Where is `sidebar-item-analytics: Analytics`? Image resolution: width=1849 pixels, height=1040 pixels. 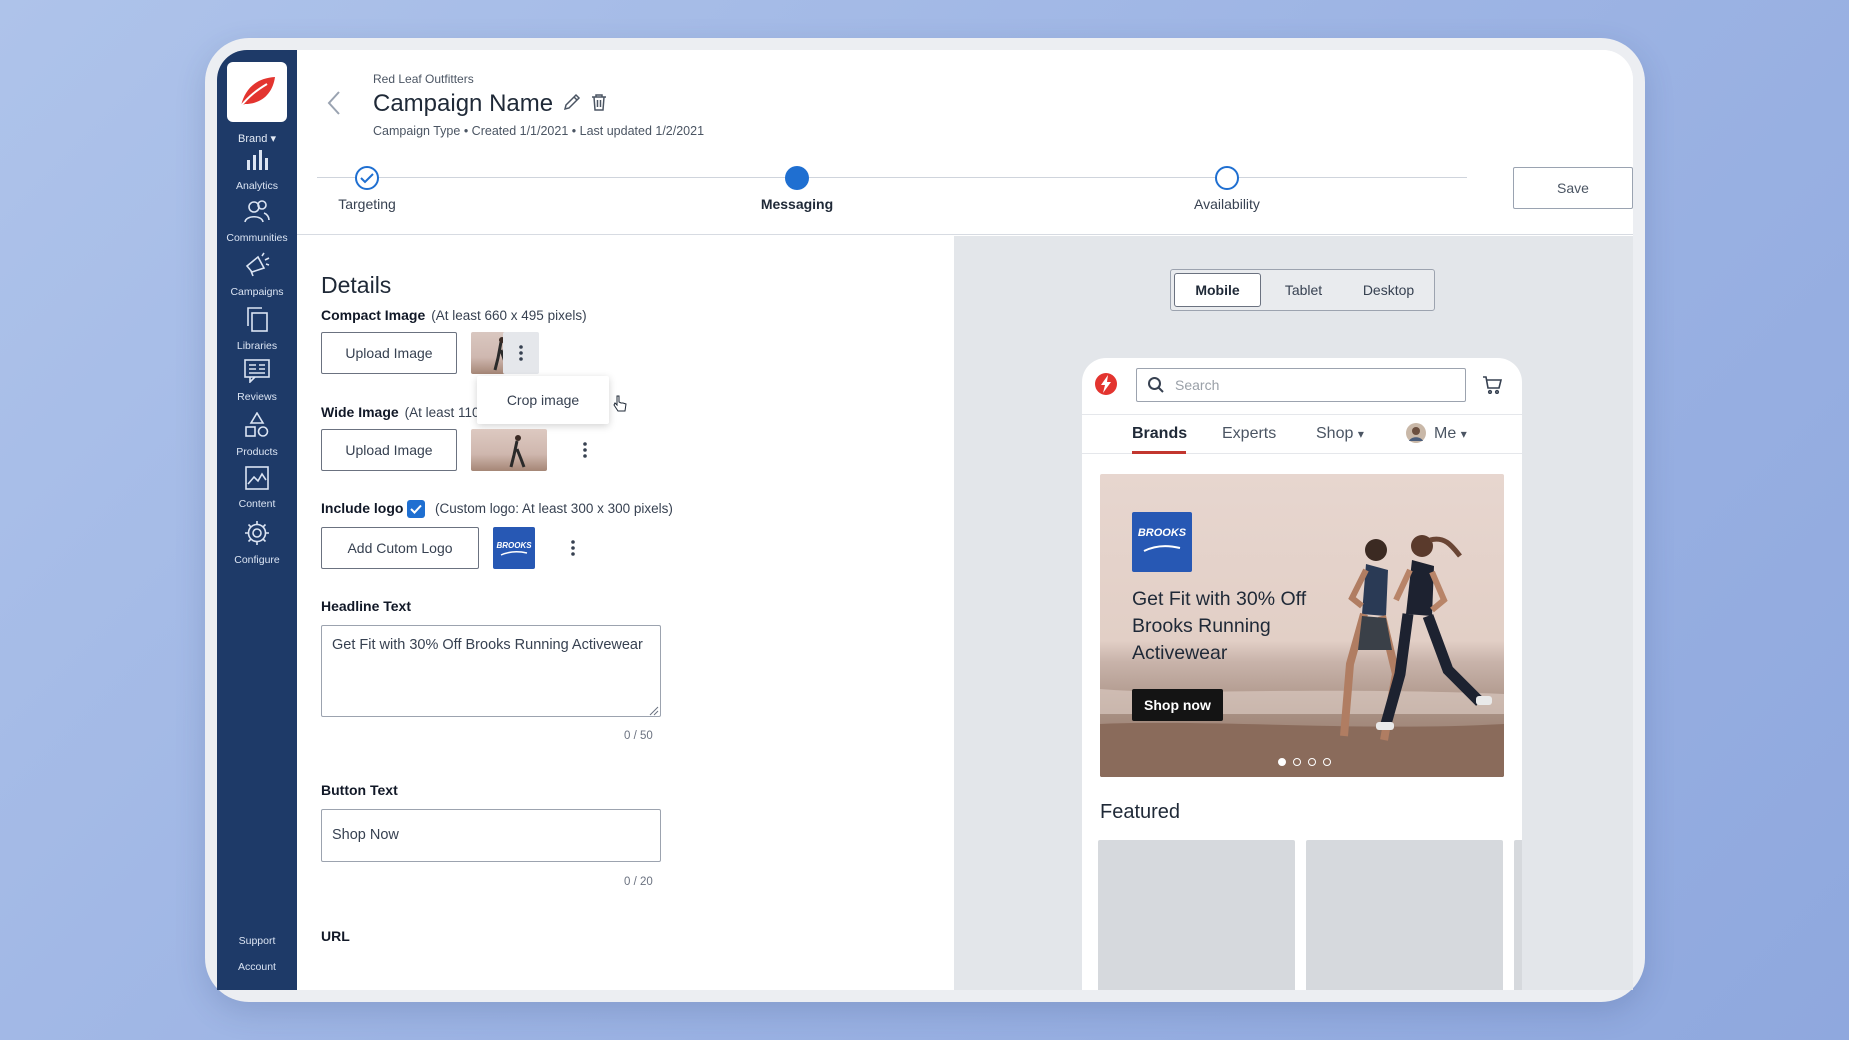
sidebar-item-analytics: Analytics is located at coordinates (257, 171).